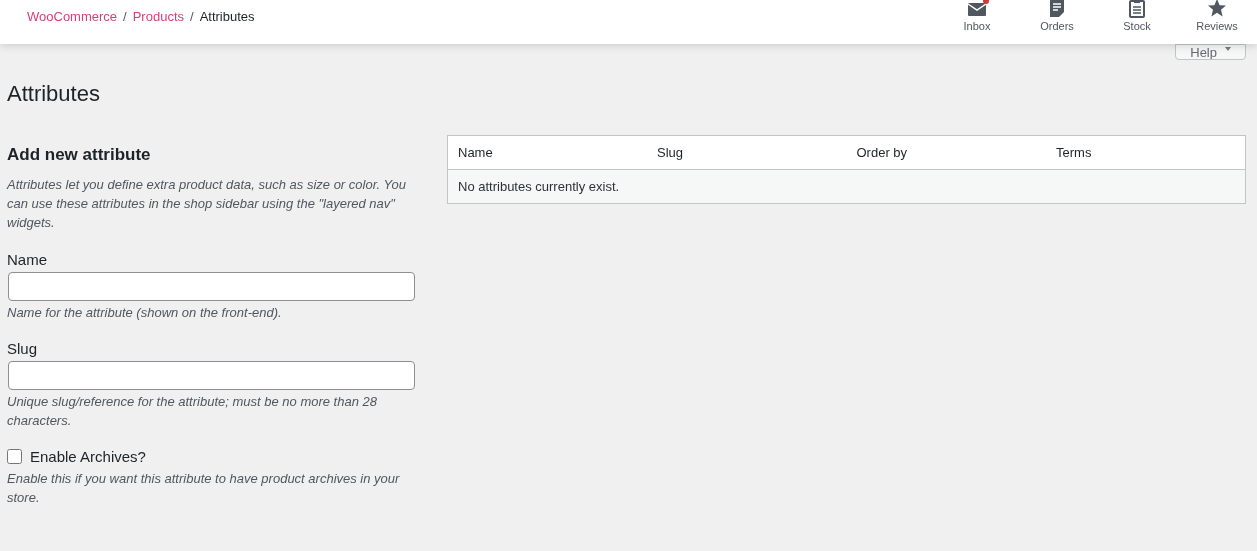 This screenshot has width=1257, height=551. Describe the element at coordinates (204, 488) in the screenshot. I see `field-description: Enable this if you want this attribute to have product archives in your store.` at that location.